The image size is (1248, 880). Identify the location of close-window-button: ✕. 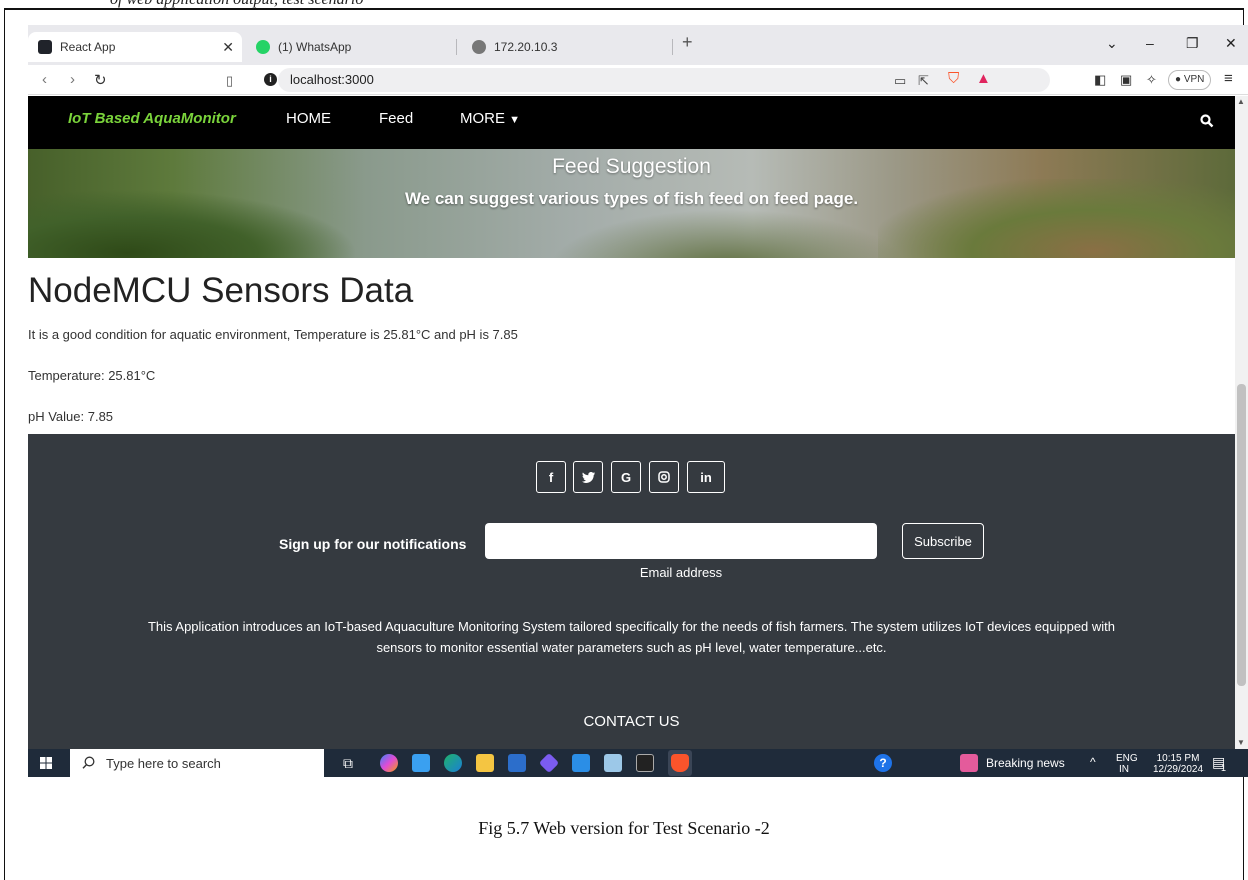
(1231, 43).